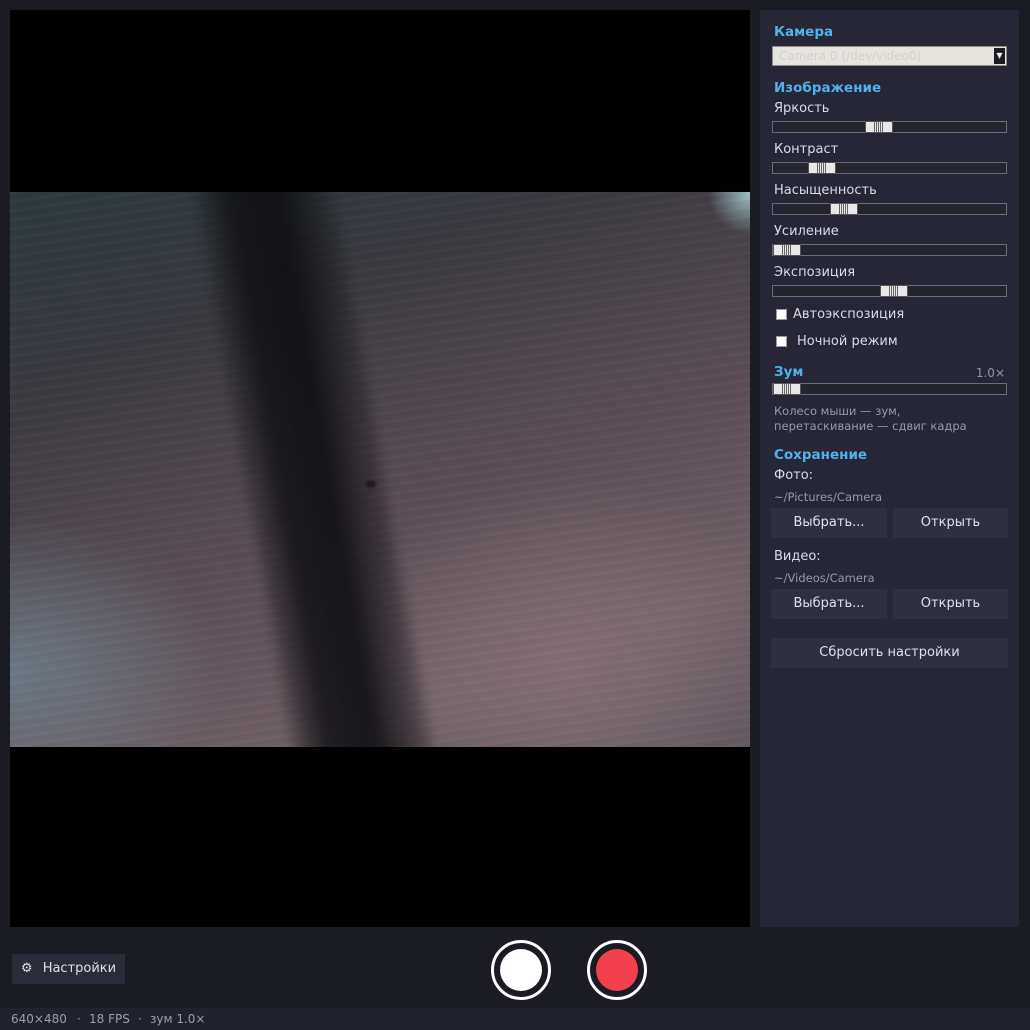 The width and height of the screenshot is (1030, 1030). I want to click on photo-shutter-icon, so click(521, 970).